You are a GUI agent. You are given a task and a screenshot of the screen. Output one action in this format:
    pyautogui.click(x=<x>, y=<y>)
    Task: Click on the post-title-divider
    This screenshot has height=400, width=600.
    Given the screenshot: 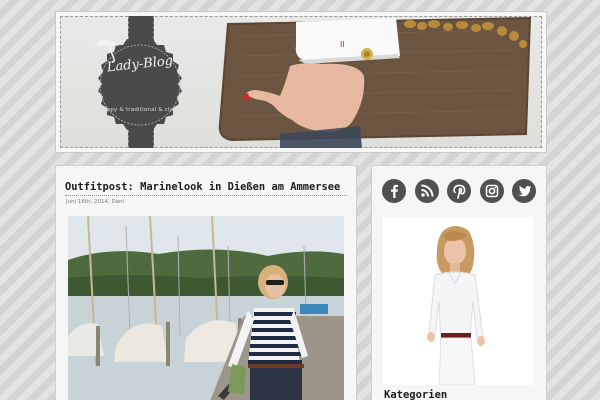 What is the action you would take?
    pyautogui.click(x=206, y=195)
    